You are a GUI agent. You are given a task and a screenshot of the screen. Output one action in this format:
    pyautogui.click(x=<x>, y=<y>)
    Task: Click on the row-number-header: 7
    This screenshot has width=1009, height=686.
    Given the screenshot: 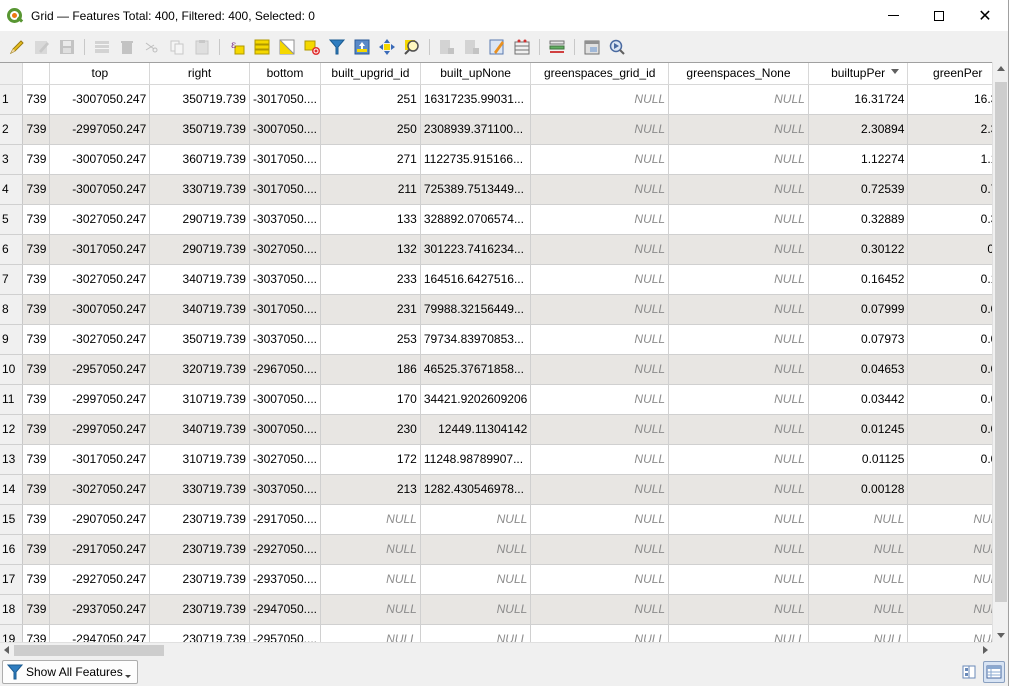 What is the action you would take?
    pyautogui.click(x=12, y=279)
    